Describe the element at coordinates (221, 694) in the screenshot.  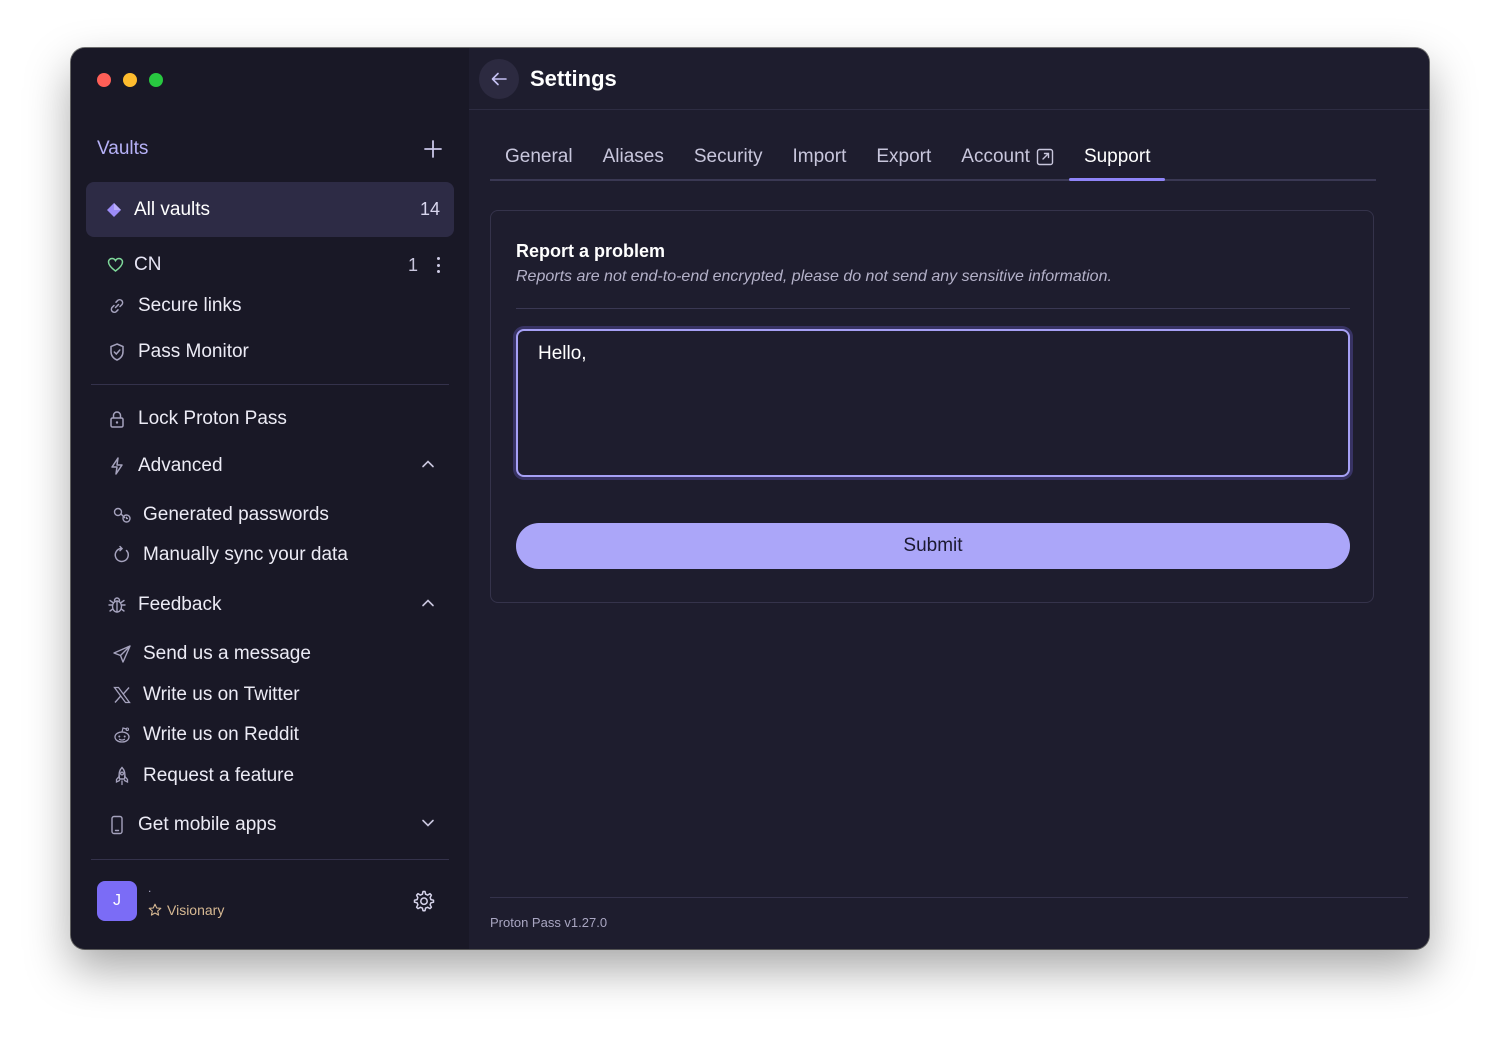
I see `sidebar-item-label: Write us on Twitter` at that location.